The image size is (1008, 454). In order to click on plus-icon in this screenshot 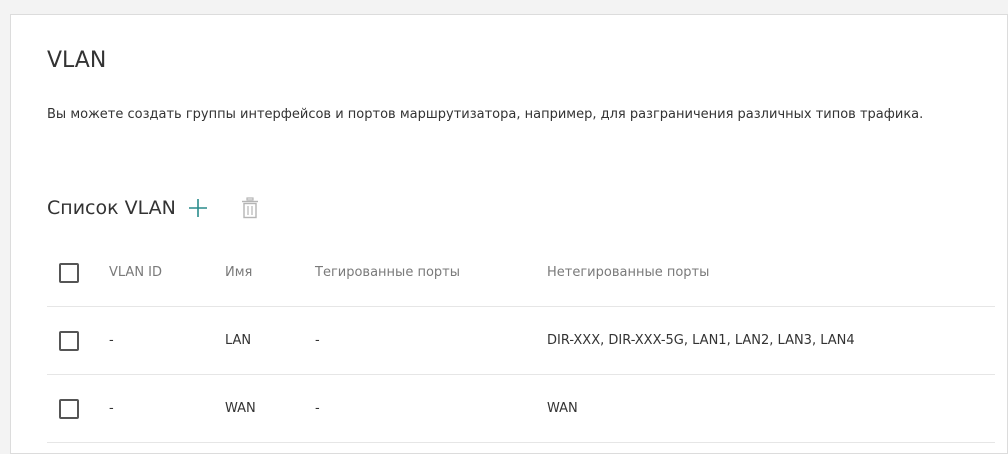, I will do `click(197, 208)`.